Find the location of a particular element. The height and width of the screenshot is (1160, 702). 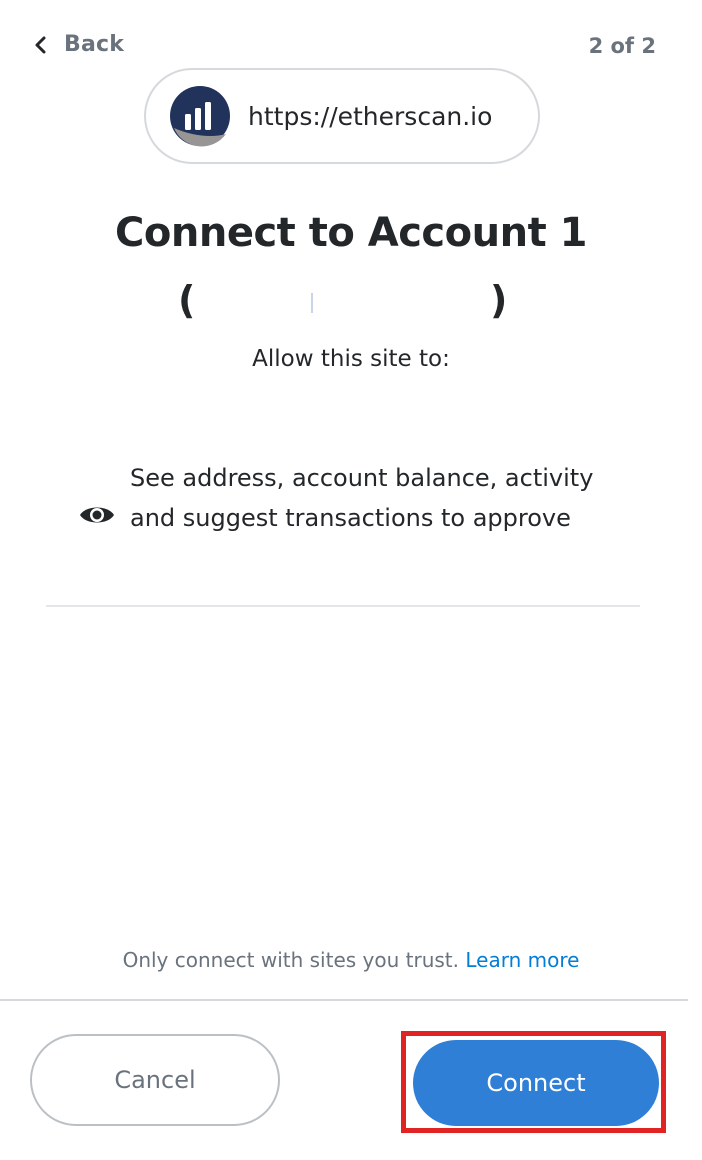

site-origin-pill: https://etherscan.io is located at coordinates (342, 116).